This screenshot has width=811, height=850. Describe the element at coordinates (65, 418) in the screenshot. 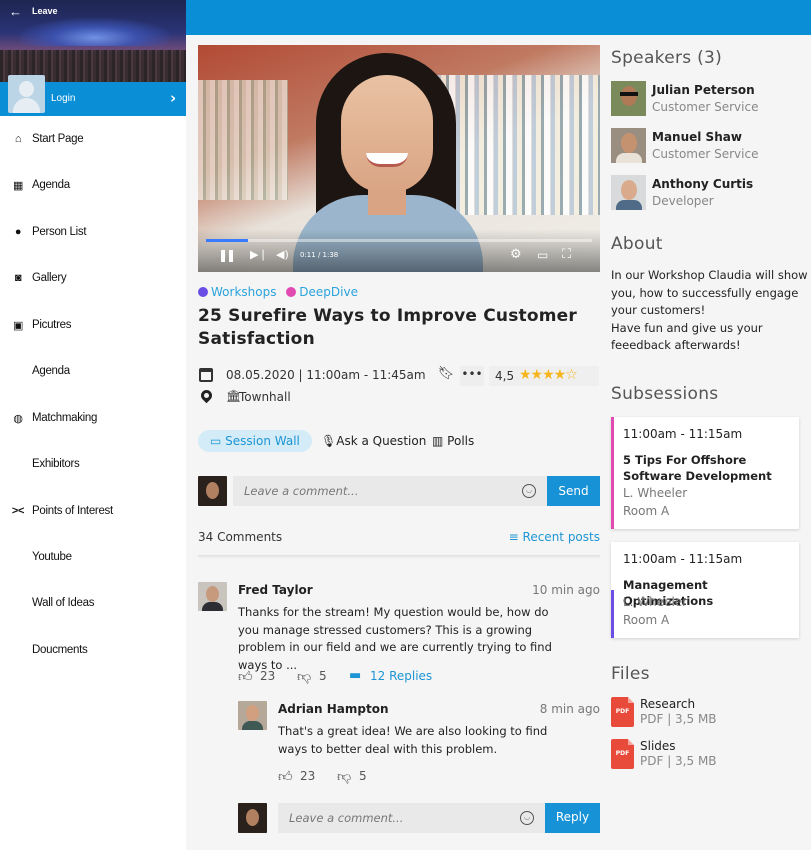

I see `sidebar-item-label: Matchmaking` at that location.